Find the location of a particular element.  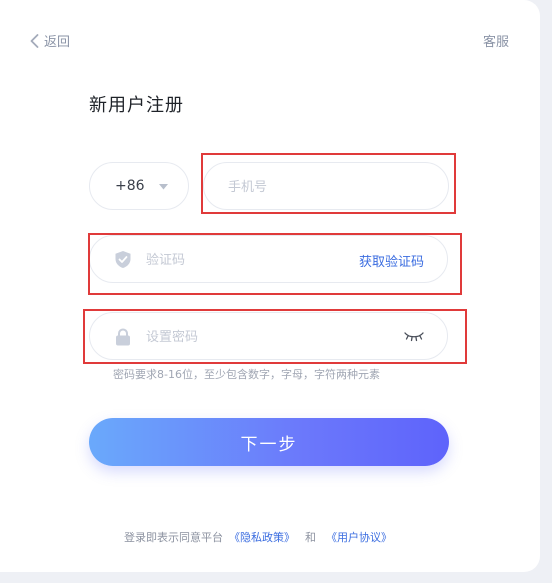

password-hint: 密码要求8-16位，至少包含数字，字母，字符两种元素 is located at coordinates (246, 374).